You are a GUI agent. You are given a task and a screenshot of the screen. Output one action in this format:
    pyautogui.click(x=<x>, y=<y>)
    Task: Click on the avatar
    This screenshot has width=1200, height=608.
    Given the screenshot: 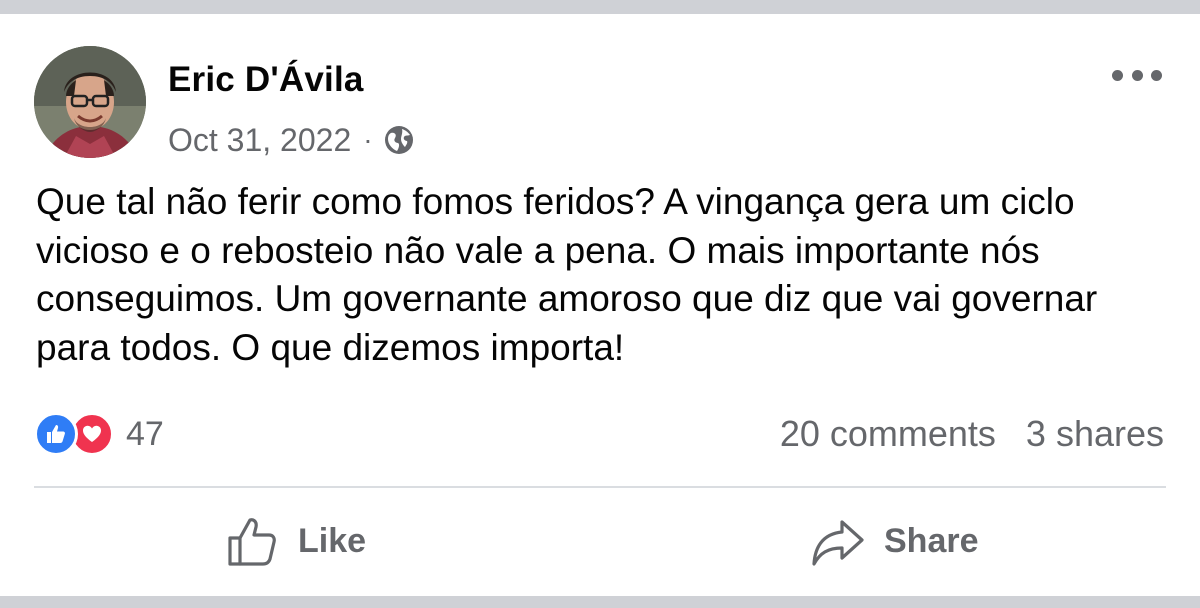 What is the action you would take?
    pyautogui.click(x=90, y=102)
    